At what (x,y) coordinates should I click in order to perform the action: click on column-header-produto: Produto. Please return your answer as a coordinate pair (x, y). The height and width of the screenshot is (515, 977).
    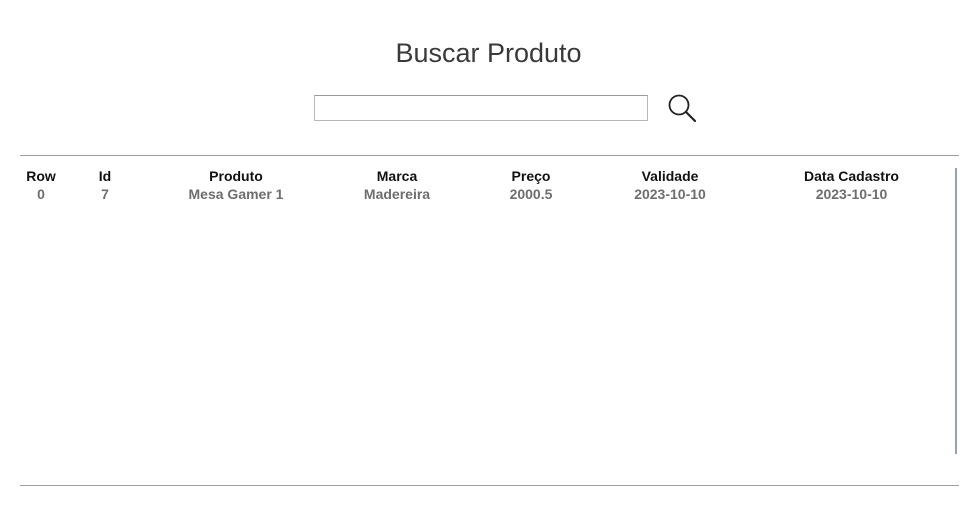
    Looking at the image, I should click on (236, 175).